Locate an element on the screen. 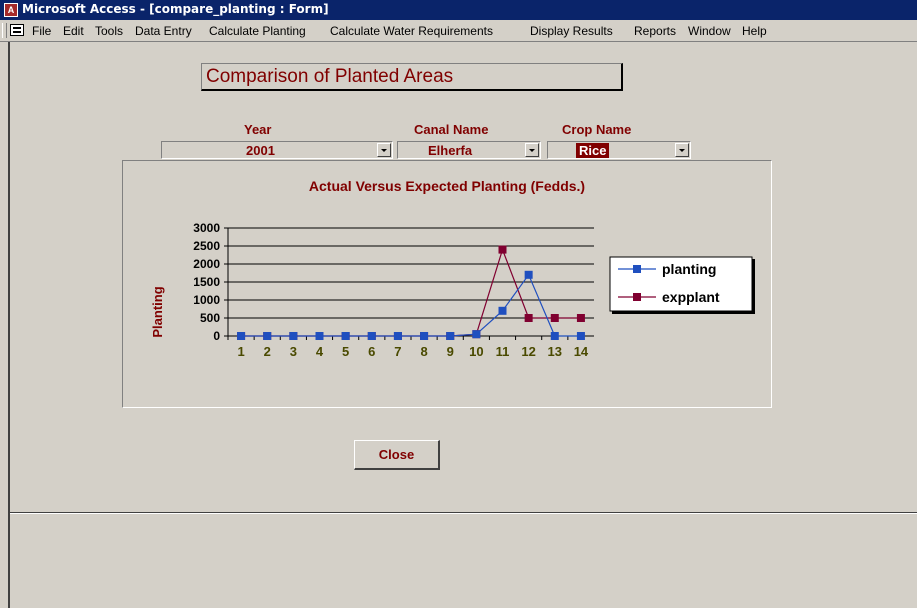  menu-window: Window is located at coordinates (709, 31).